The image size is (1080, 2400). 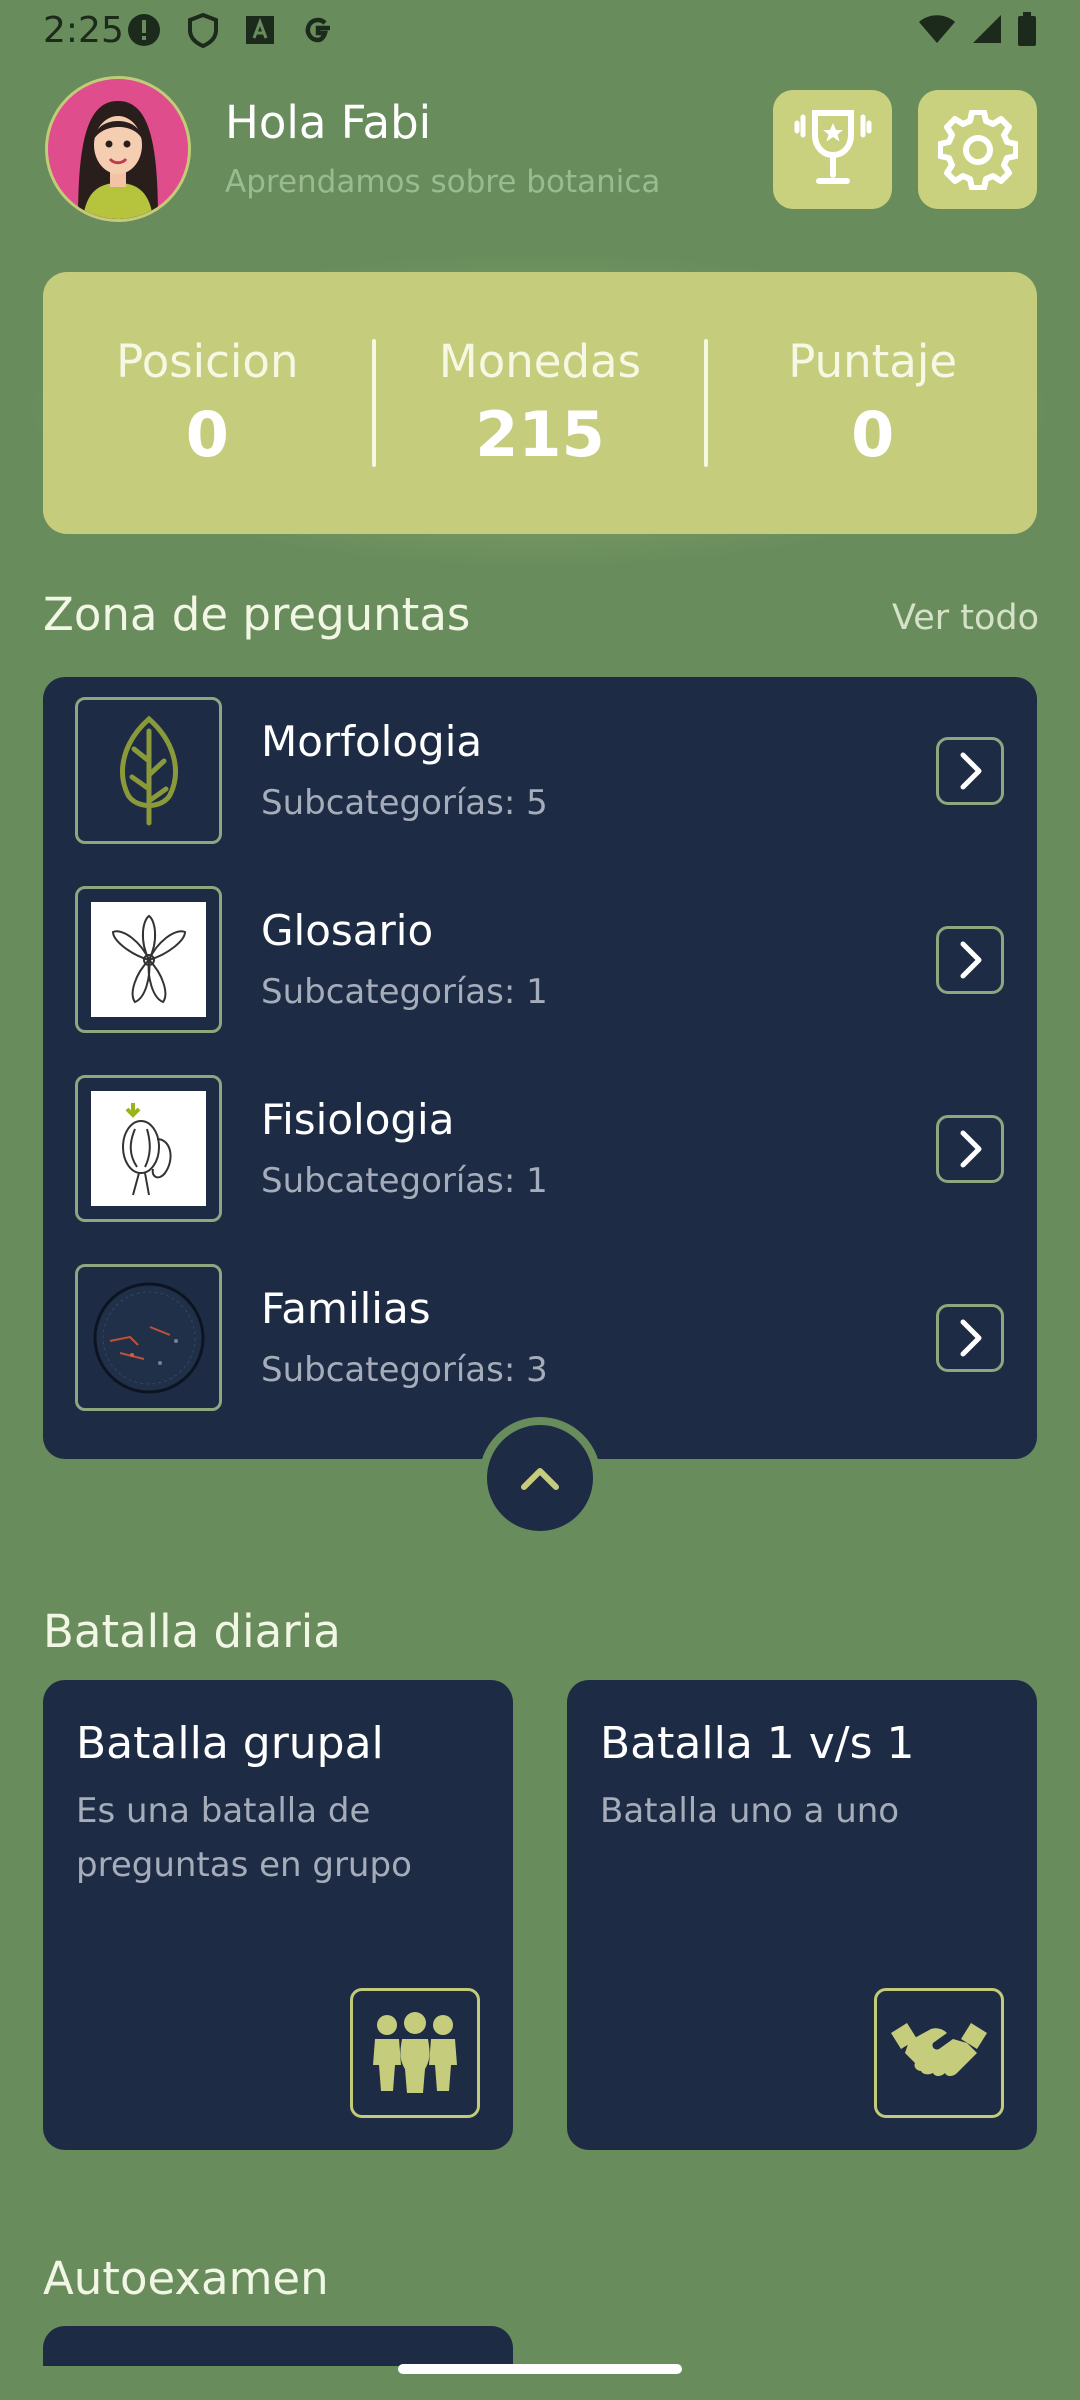 What do you see at coordinates (415, 2053) in the screenshot?
I see `group-icon` at bounding box center [415, 2053].